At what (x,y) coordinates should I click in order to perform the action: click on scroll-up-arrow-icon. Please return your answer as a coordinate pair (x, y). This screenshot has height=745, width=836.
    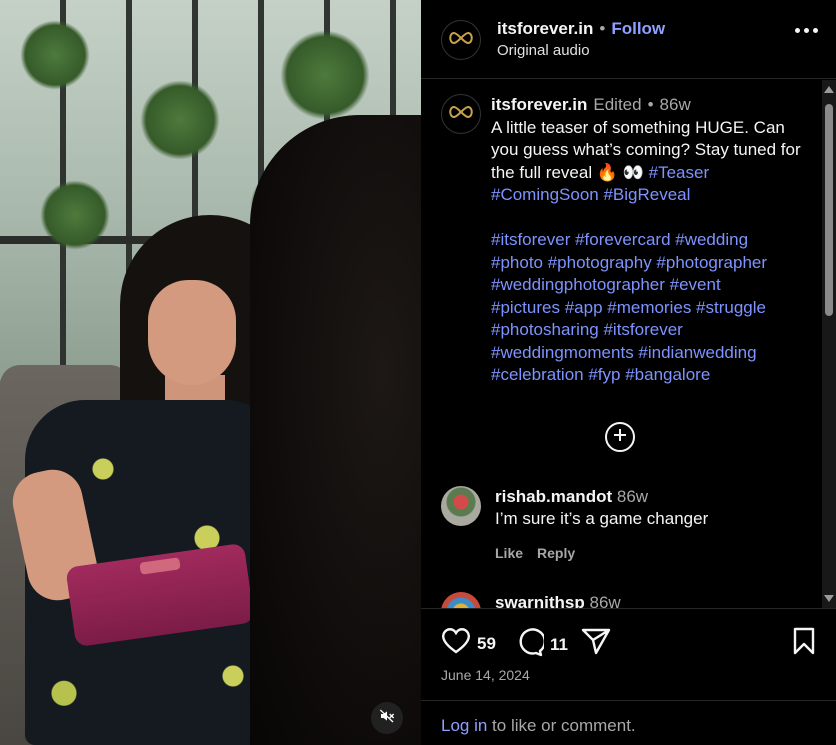
    Looking at the image, I should click on (829, 89).